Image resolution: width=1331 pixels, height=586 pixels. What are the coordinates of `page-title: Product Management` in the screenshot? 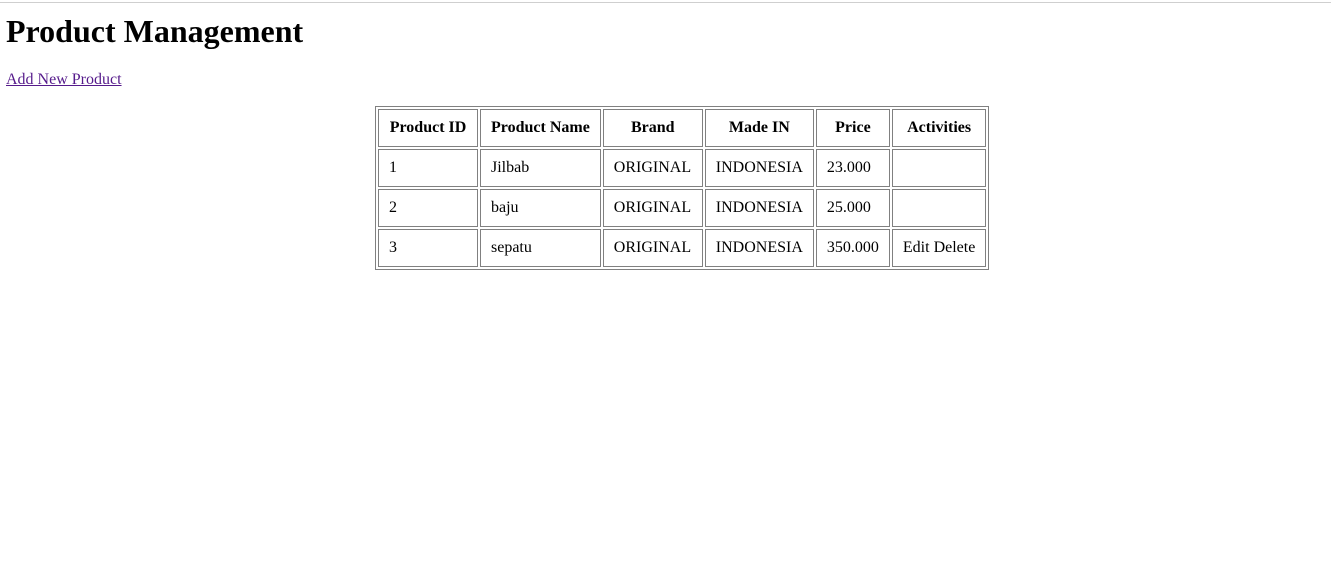 It's located at (155, 31).